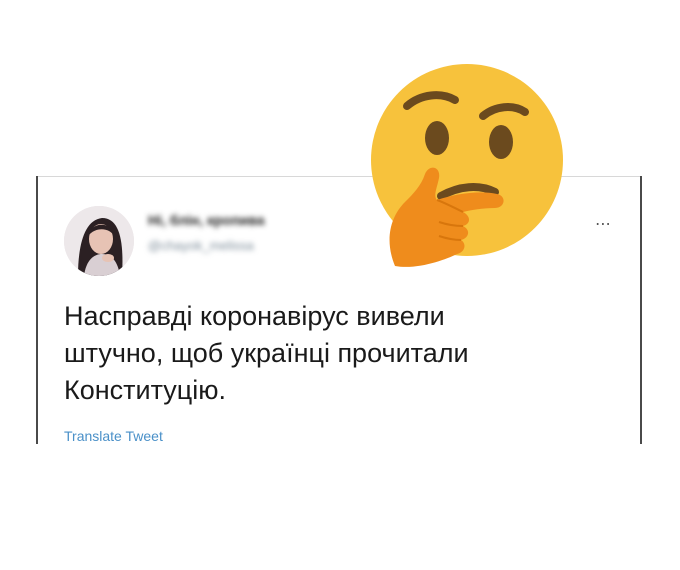 The height and width of the screenshot is (570, 680). Describe the element at coordinates (266, 353) in the screenshot. I see `tweet-text-line: штучно, щоб українці прочитали` at that location.